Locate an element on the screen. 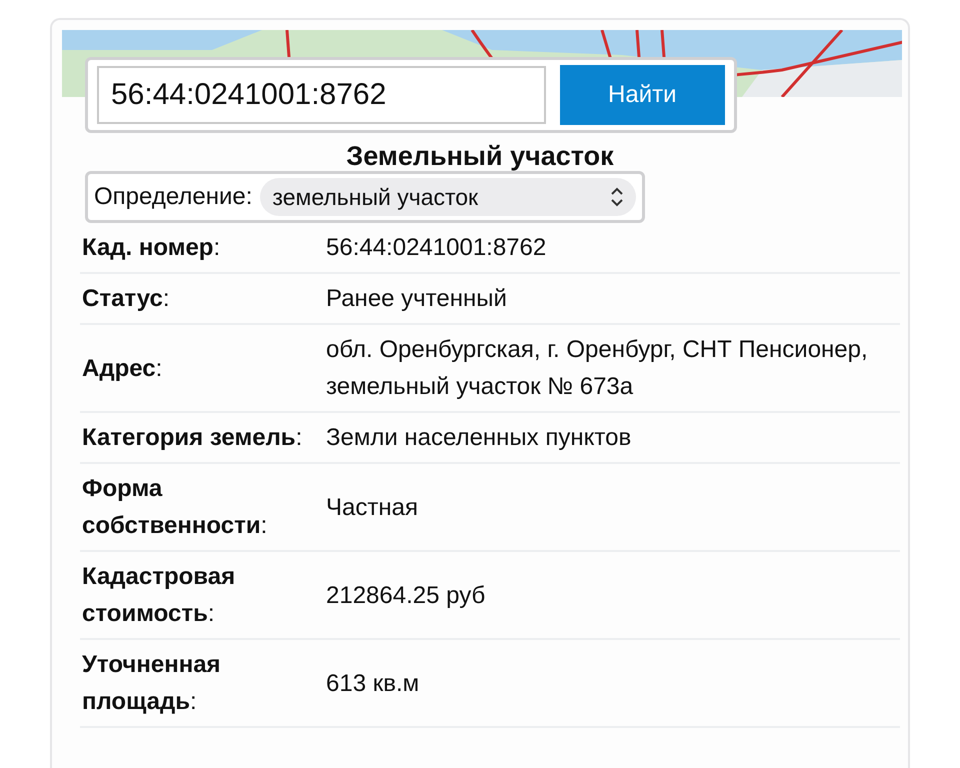 The width and height of the screenshot is (960, 768). field-value: обл. Оренбургская, г. Оренбург, СНТ Пенсионер, земельный участок № 673а is located at coordinates (597, 368).